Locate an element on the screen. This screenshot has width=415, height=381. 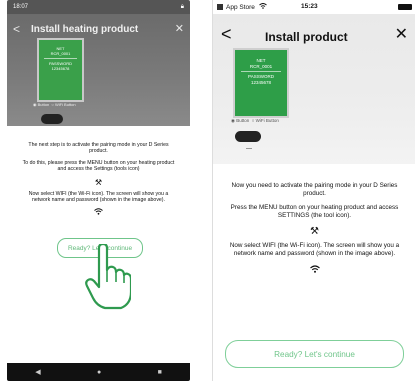
status-bar: App Store 15:23 is located at coordinates (314, 7).